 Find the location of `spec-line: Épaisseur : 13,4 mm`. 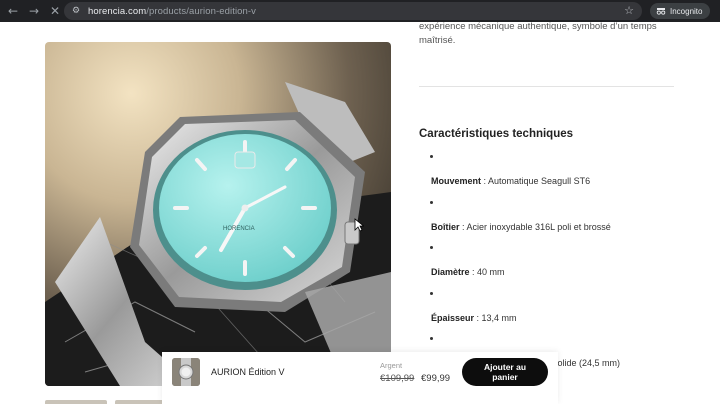

spec-line: Épaisseur : 13,4 mm is located at coordinates (474, 318).